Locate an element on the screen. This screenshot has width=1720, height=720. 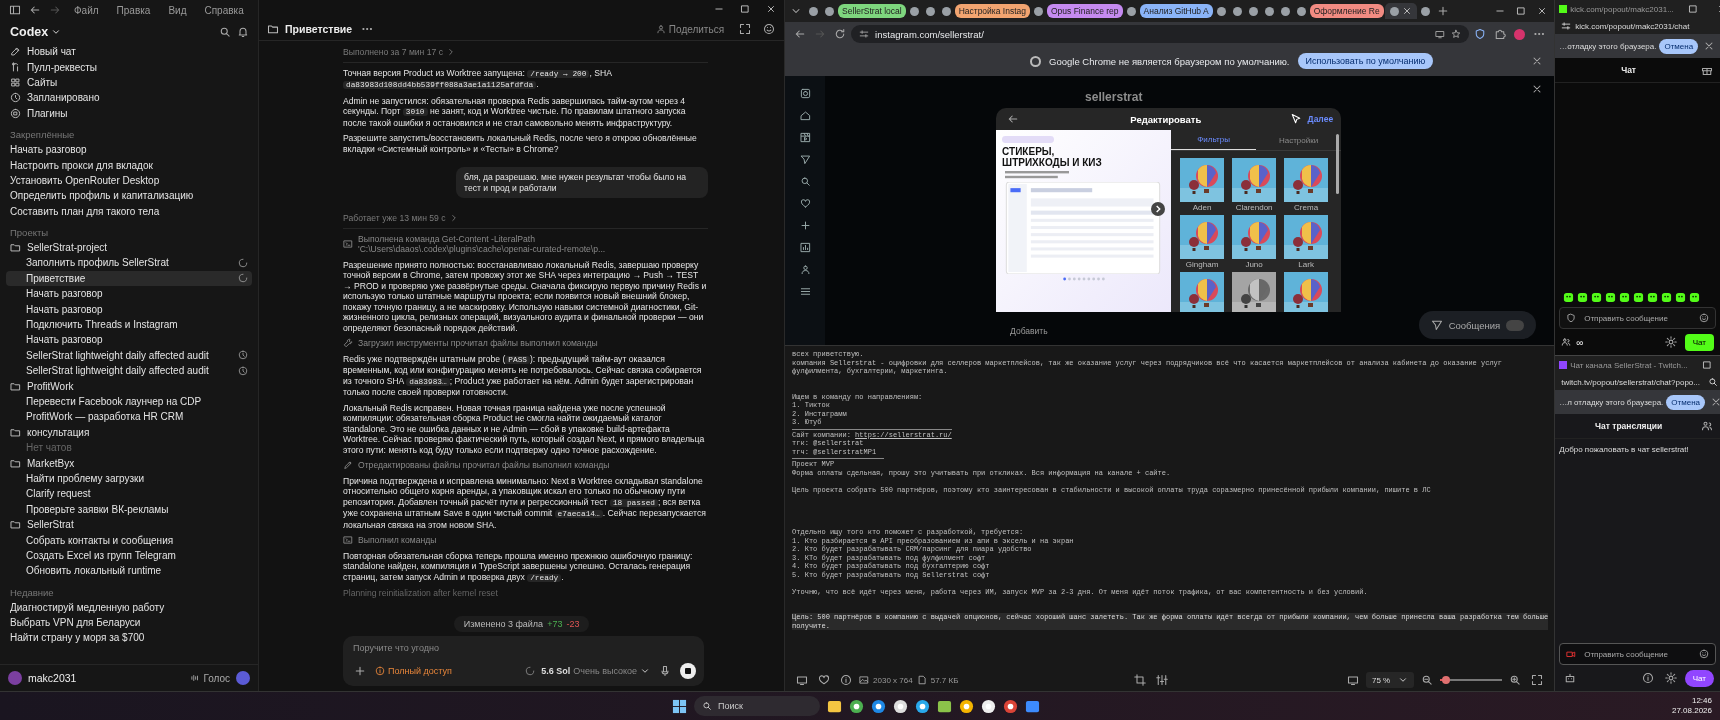
action-summary: Выполнил команды is located at coordinates (397, 540).